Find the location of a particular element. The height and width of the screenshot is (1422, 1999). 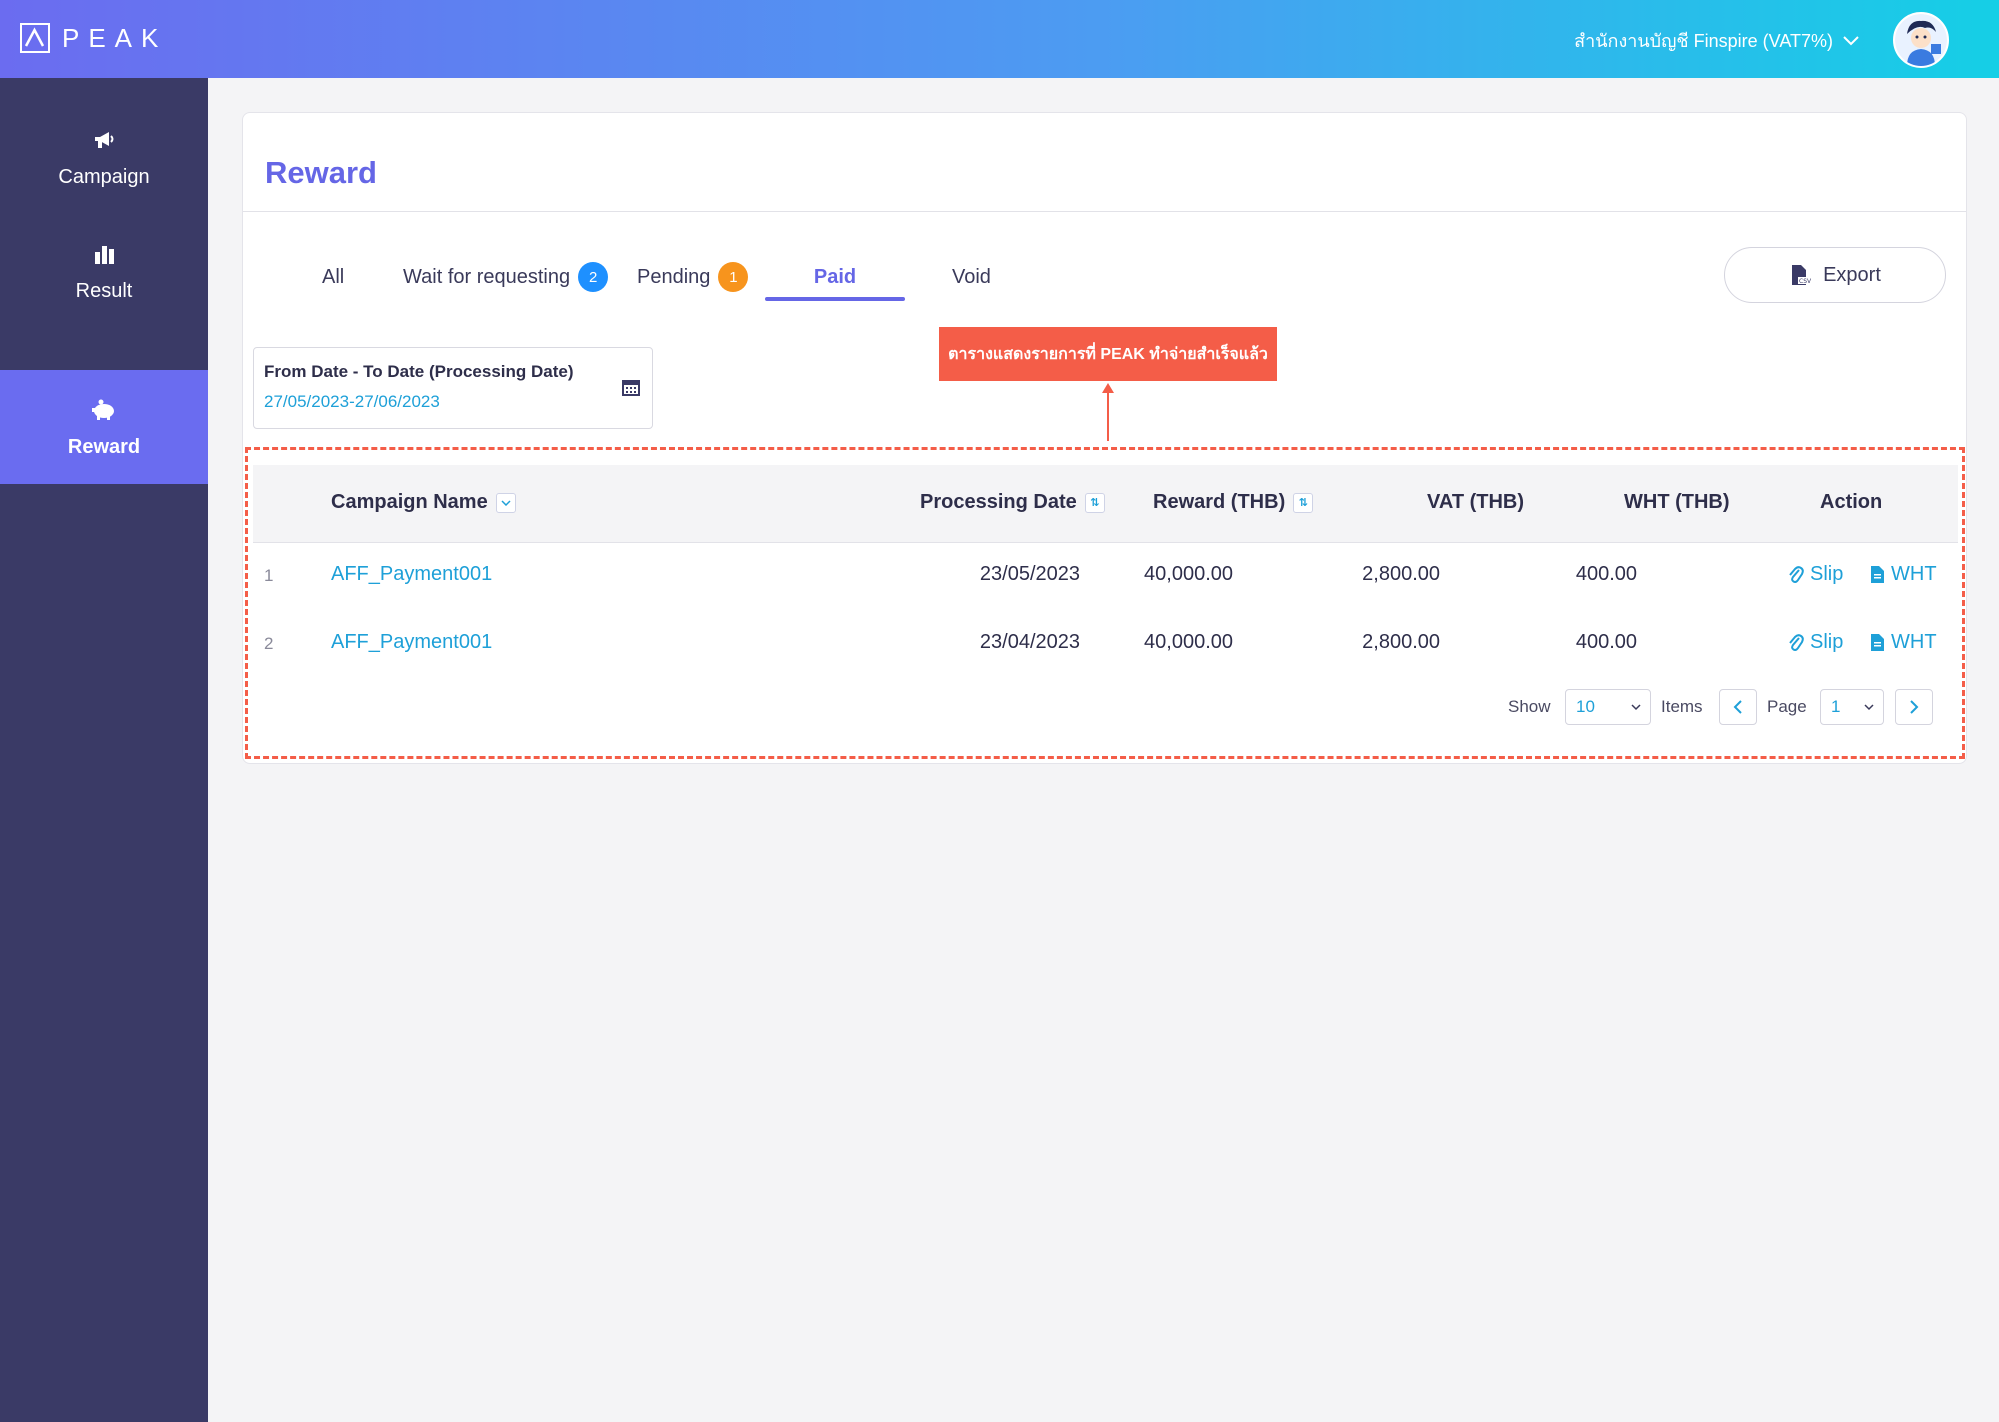

count-badge: 1 is located at coordinates (733, 277).